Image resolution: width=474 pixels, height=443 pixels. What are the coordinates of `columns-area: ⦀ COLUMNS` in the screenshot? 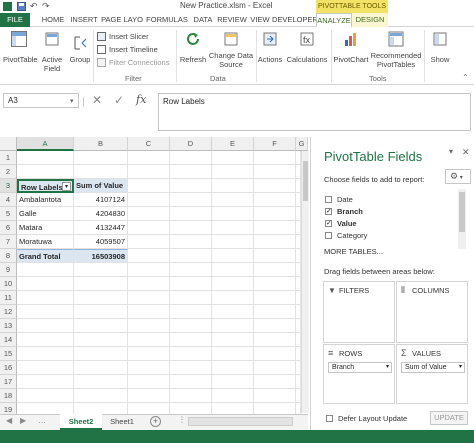 It's located at (432, 312).